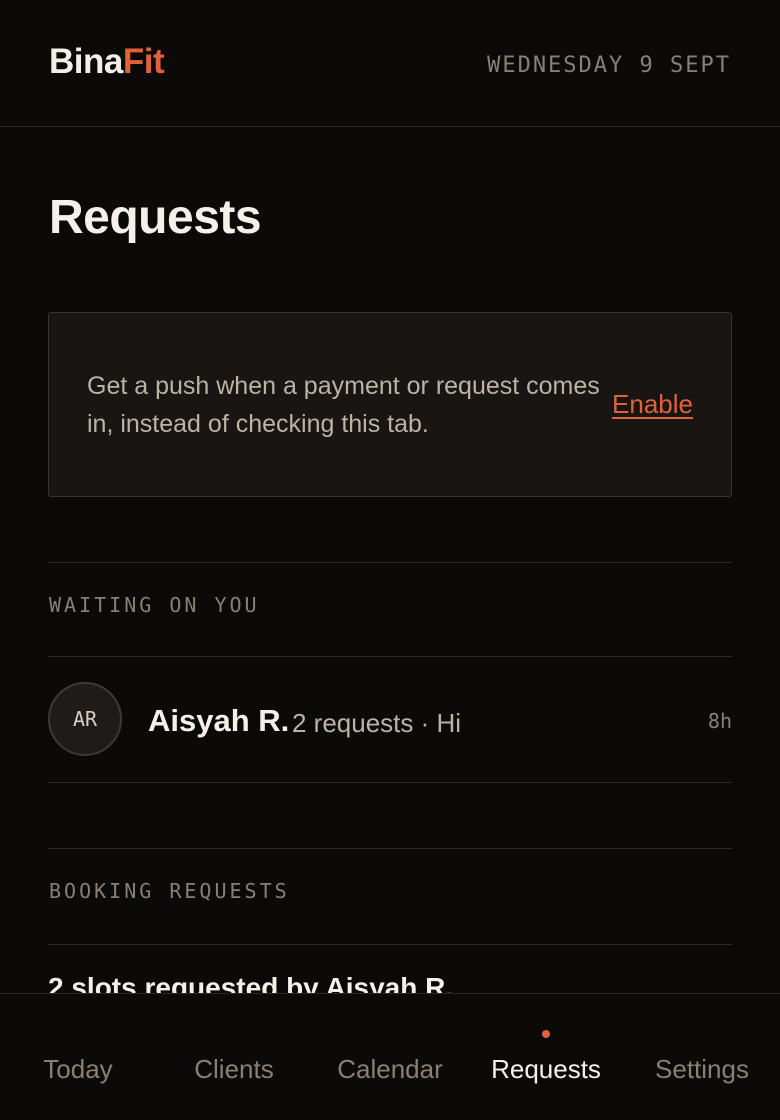 The height and width of the screenshot is (1120, 780). What do you see at coordinates (390, 1069) in the screenshot?
I see `tab-calendar: Calendar` at bounding box center [390, 1069].